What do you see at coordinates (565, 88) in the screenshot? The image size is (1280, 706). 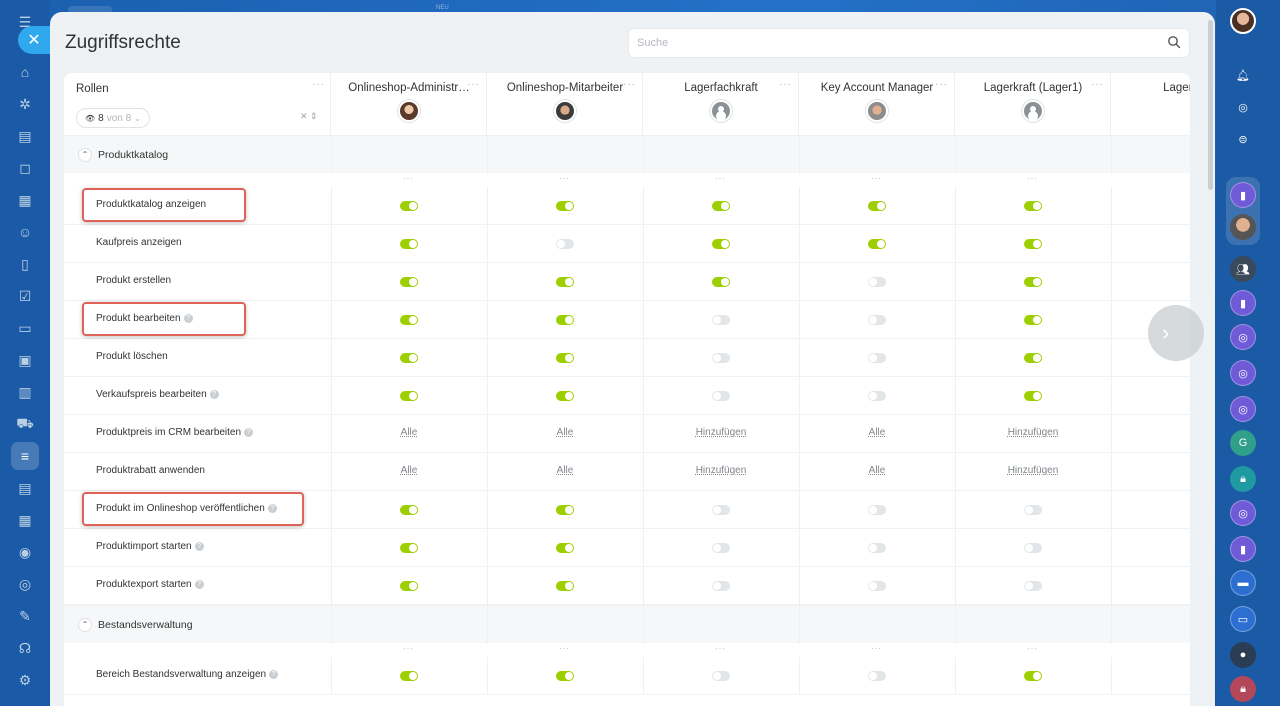 I see `role-name: Onlineshop-Mitarbeiter` at bounding box center [565, 88].